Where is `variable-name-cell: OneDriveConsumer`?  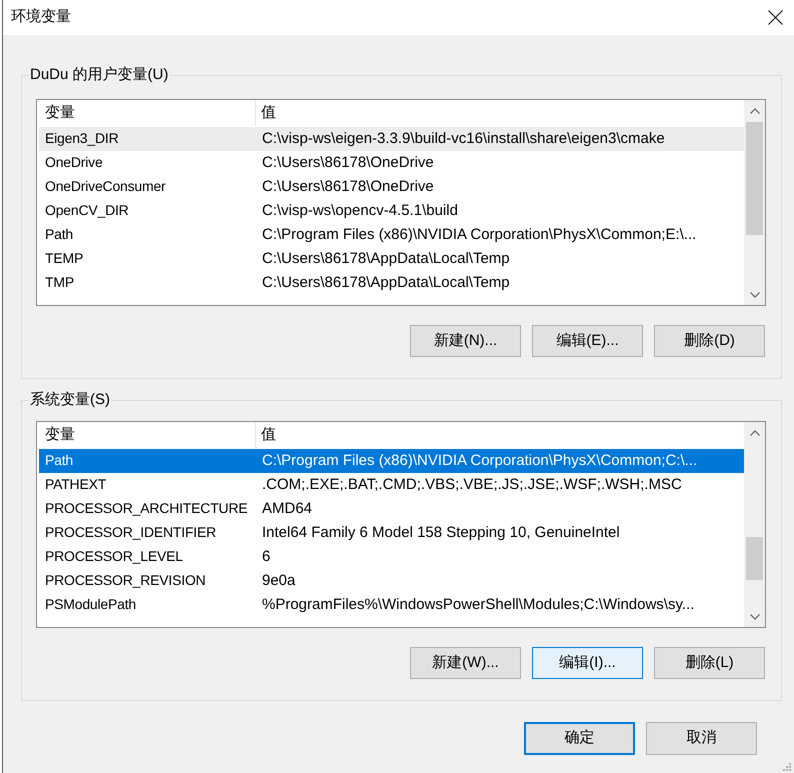 variable-name-cell: OneDriveConsumer is located at coordinates (105, 186).